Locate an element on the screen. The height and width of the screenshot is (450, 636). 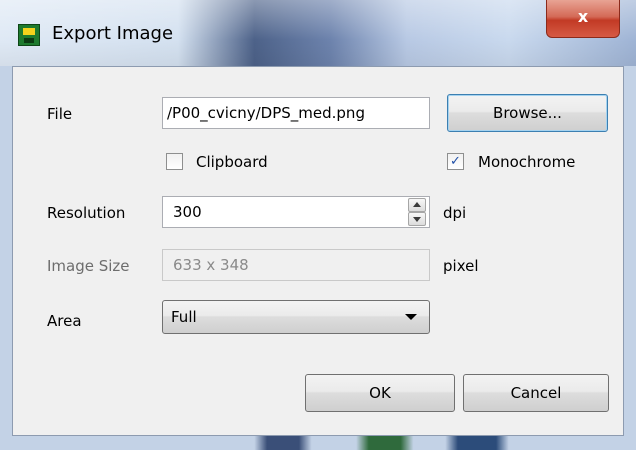
resolution-label: Resolution is located at coordinates (86, 213).